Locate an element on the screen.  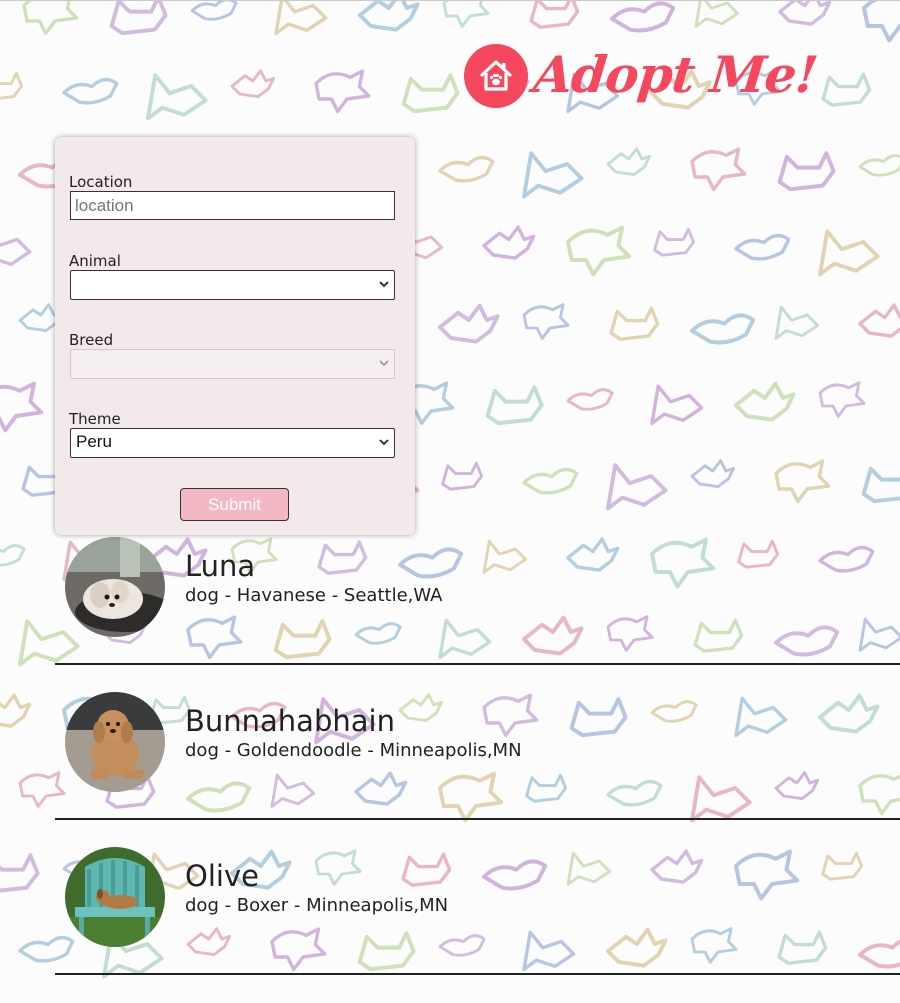
theme-select: Peru is located at coordinates (232, 443).